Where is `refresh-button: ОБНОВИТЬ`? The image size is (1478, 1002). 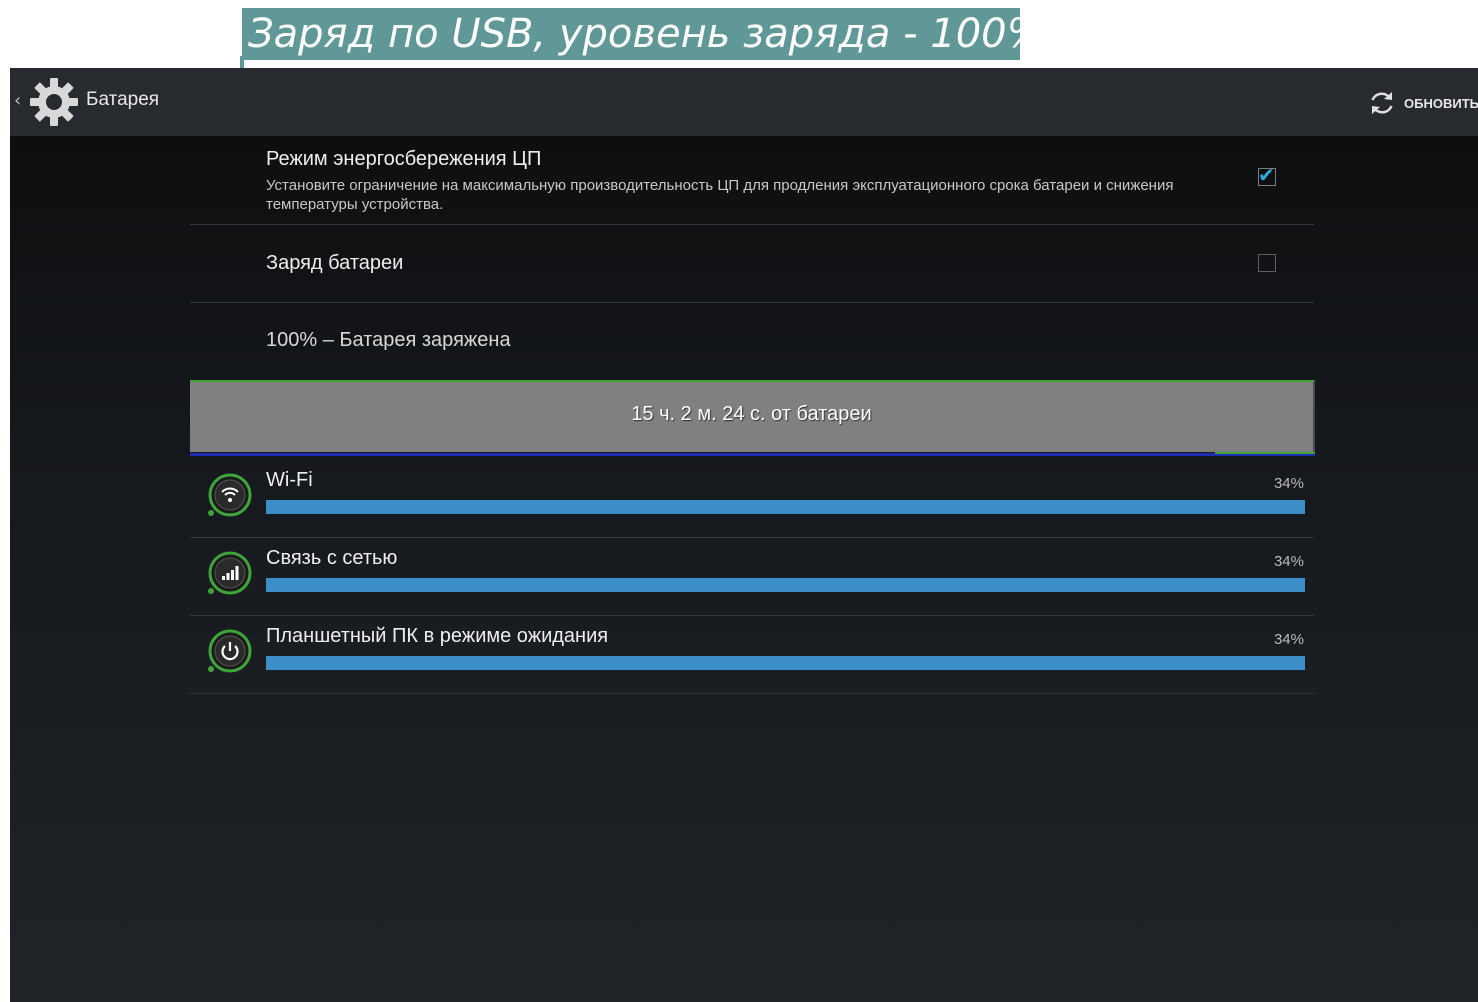
refresh-button: ОБНОВИТЬ is located at coordinates (1423, 103).